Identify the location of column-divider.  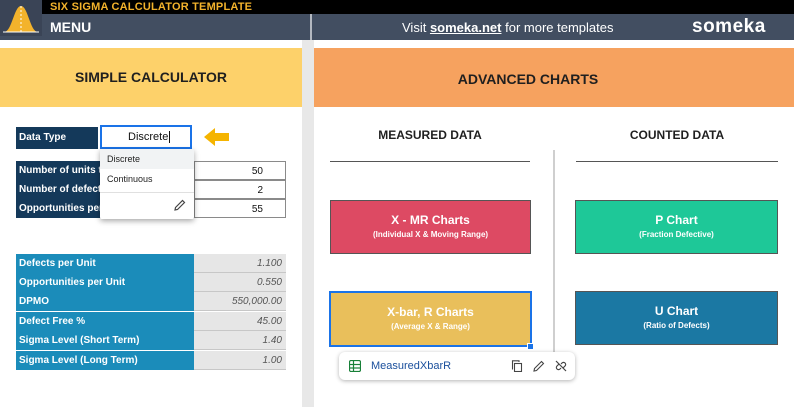
(554, 254).